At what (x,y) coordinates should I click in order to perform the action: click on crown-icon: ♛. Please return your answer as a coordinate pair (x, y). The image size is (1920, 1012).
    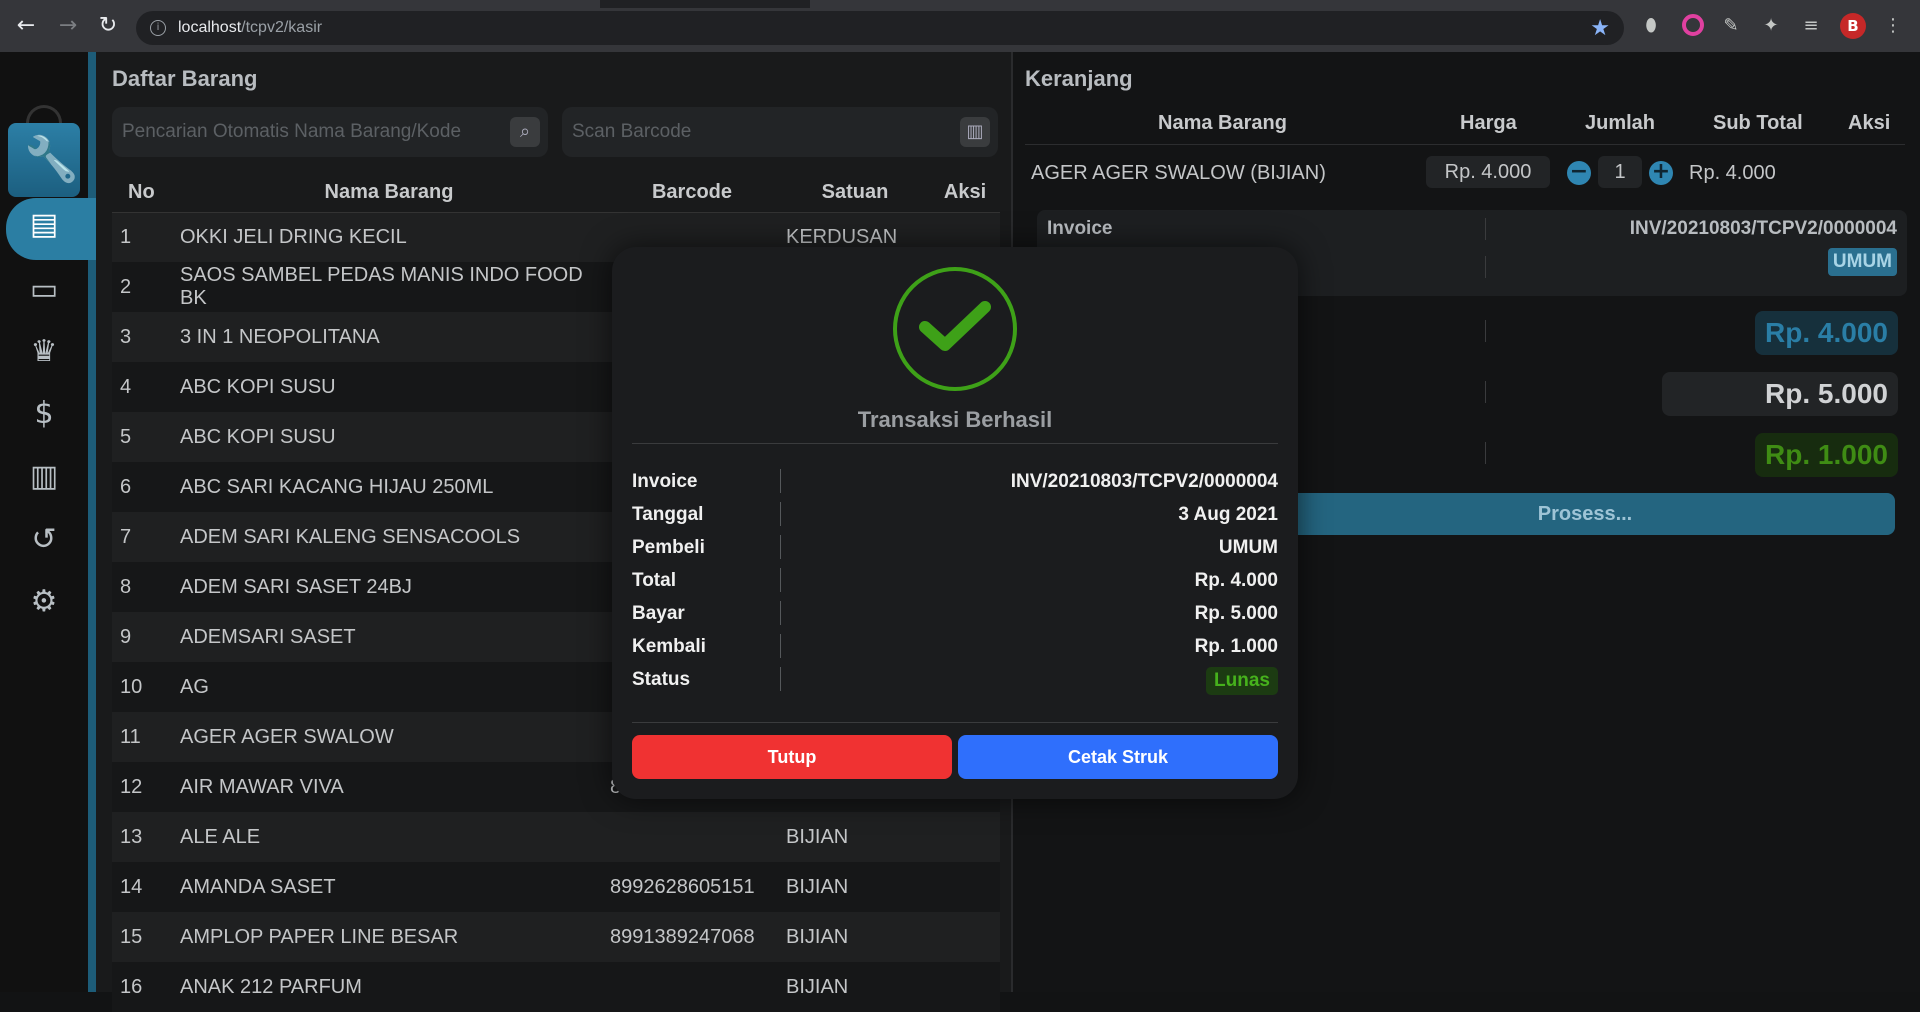
    Looking at the image, I should click on (44, 352).